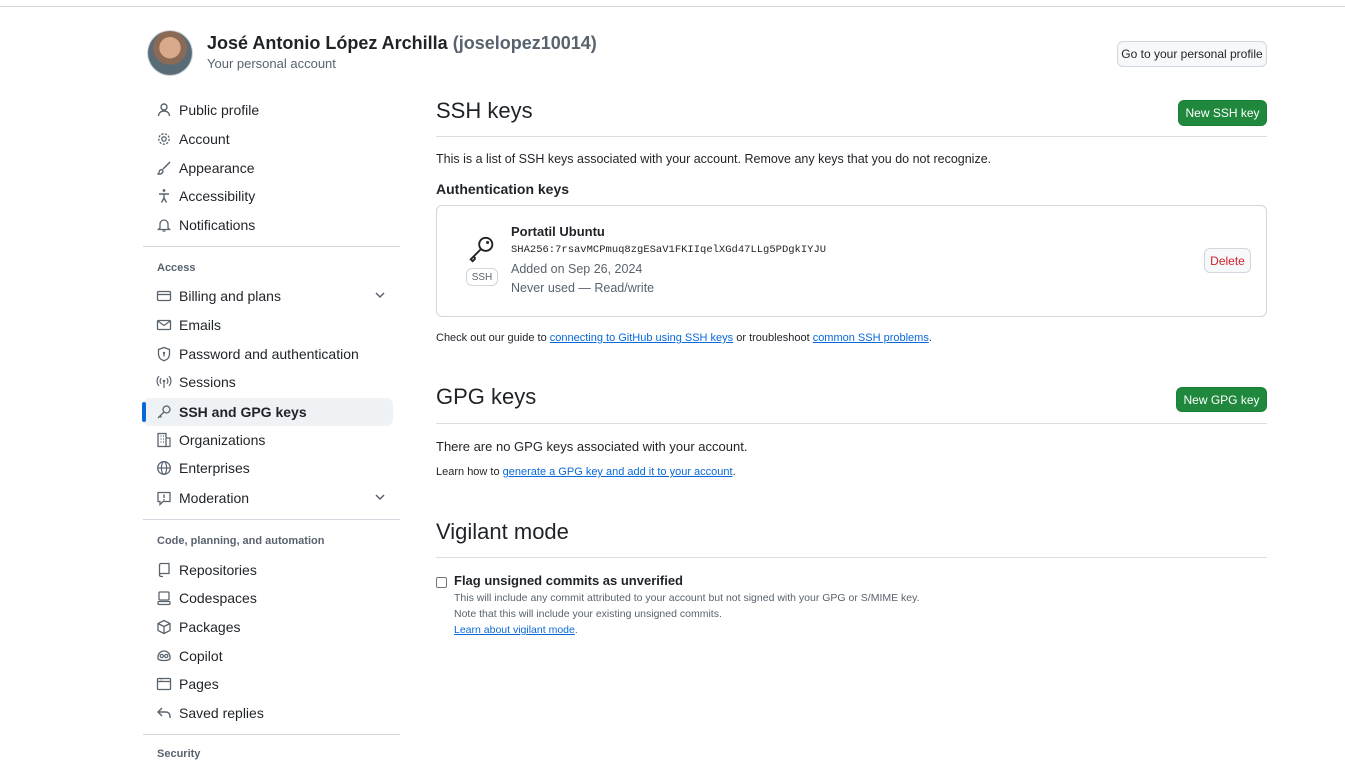  What do you see at coordinates (164, 684) in the screenshot?
I see `browser-icon` at bounding box center [164, 684].